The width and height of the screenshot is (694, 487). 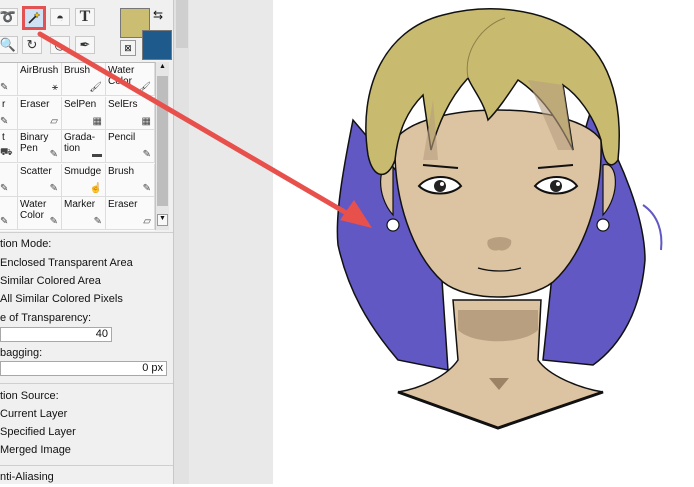 I want to click on brush-slot: Grada- tion ▬, so click(x=84, y=147).